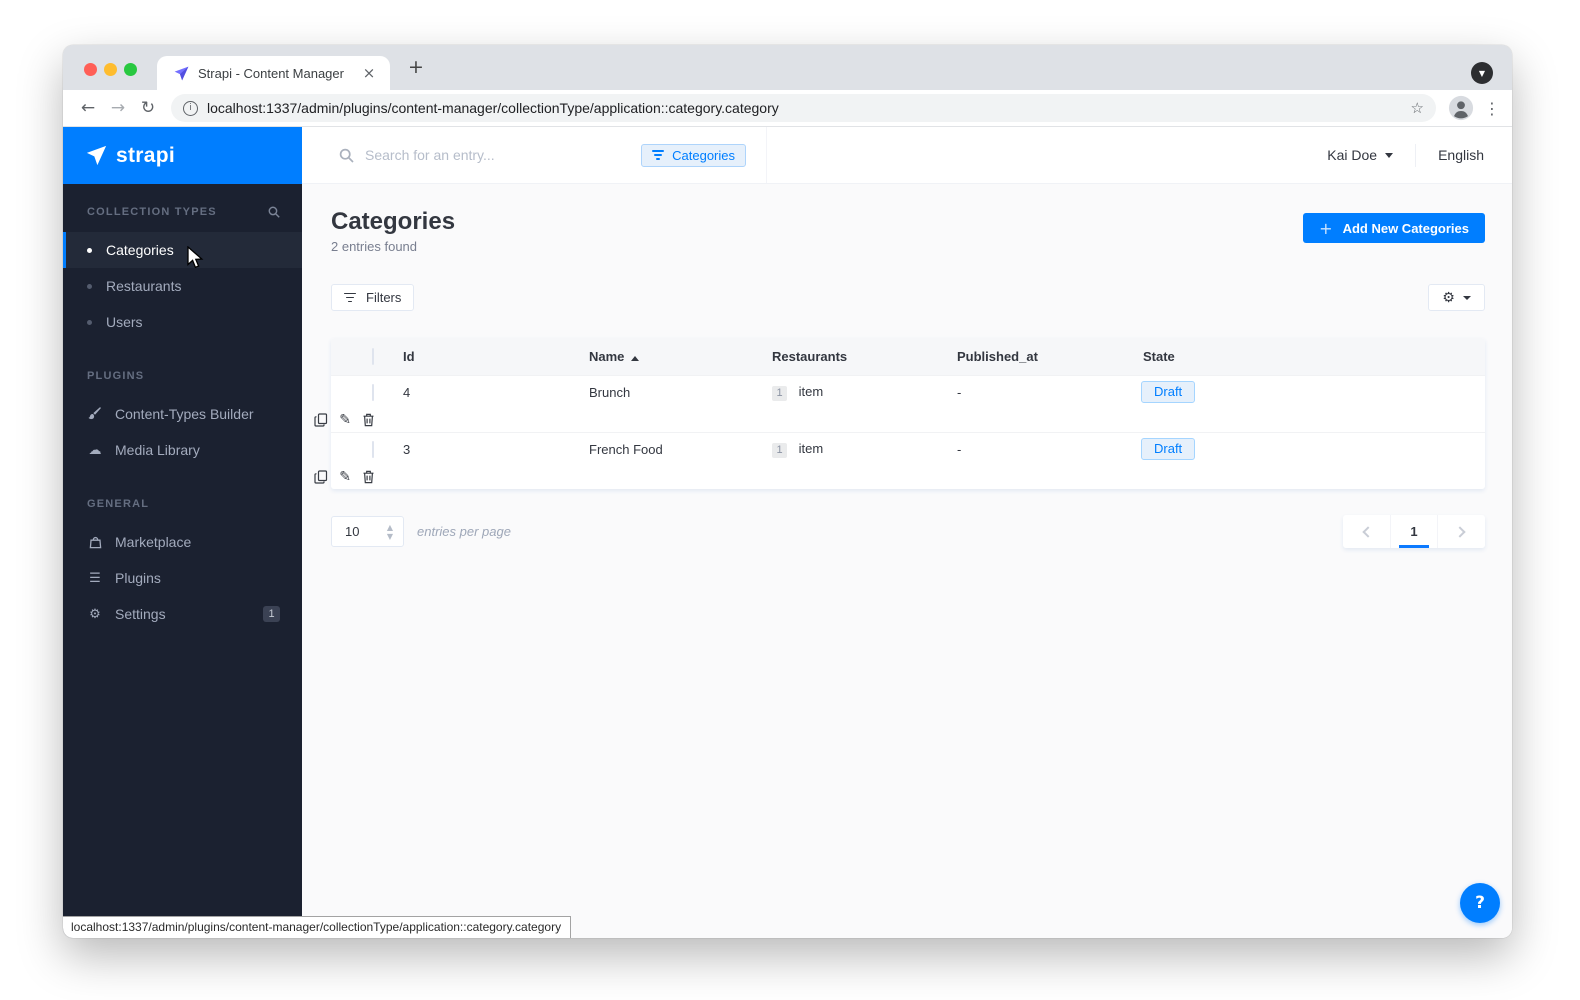 This screenshot has height=1000, width=1580. I want to click on user-menu: Kai Doe, so click(1352, 155).